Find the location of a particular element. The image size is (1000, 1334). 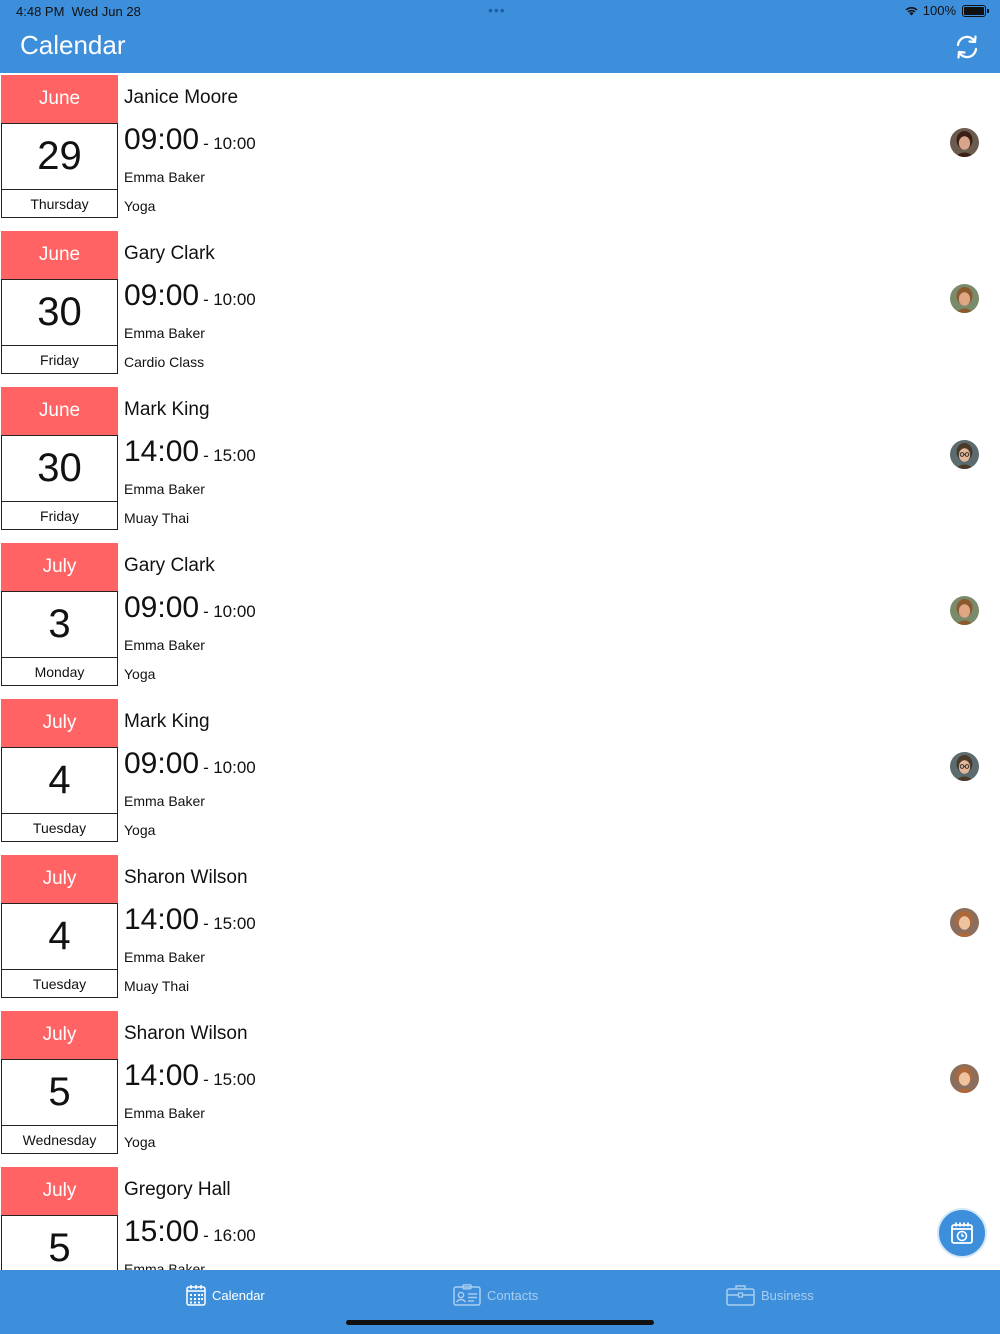

battery-percent: 100% is located at coordinates (939, 10).